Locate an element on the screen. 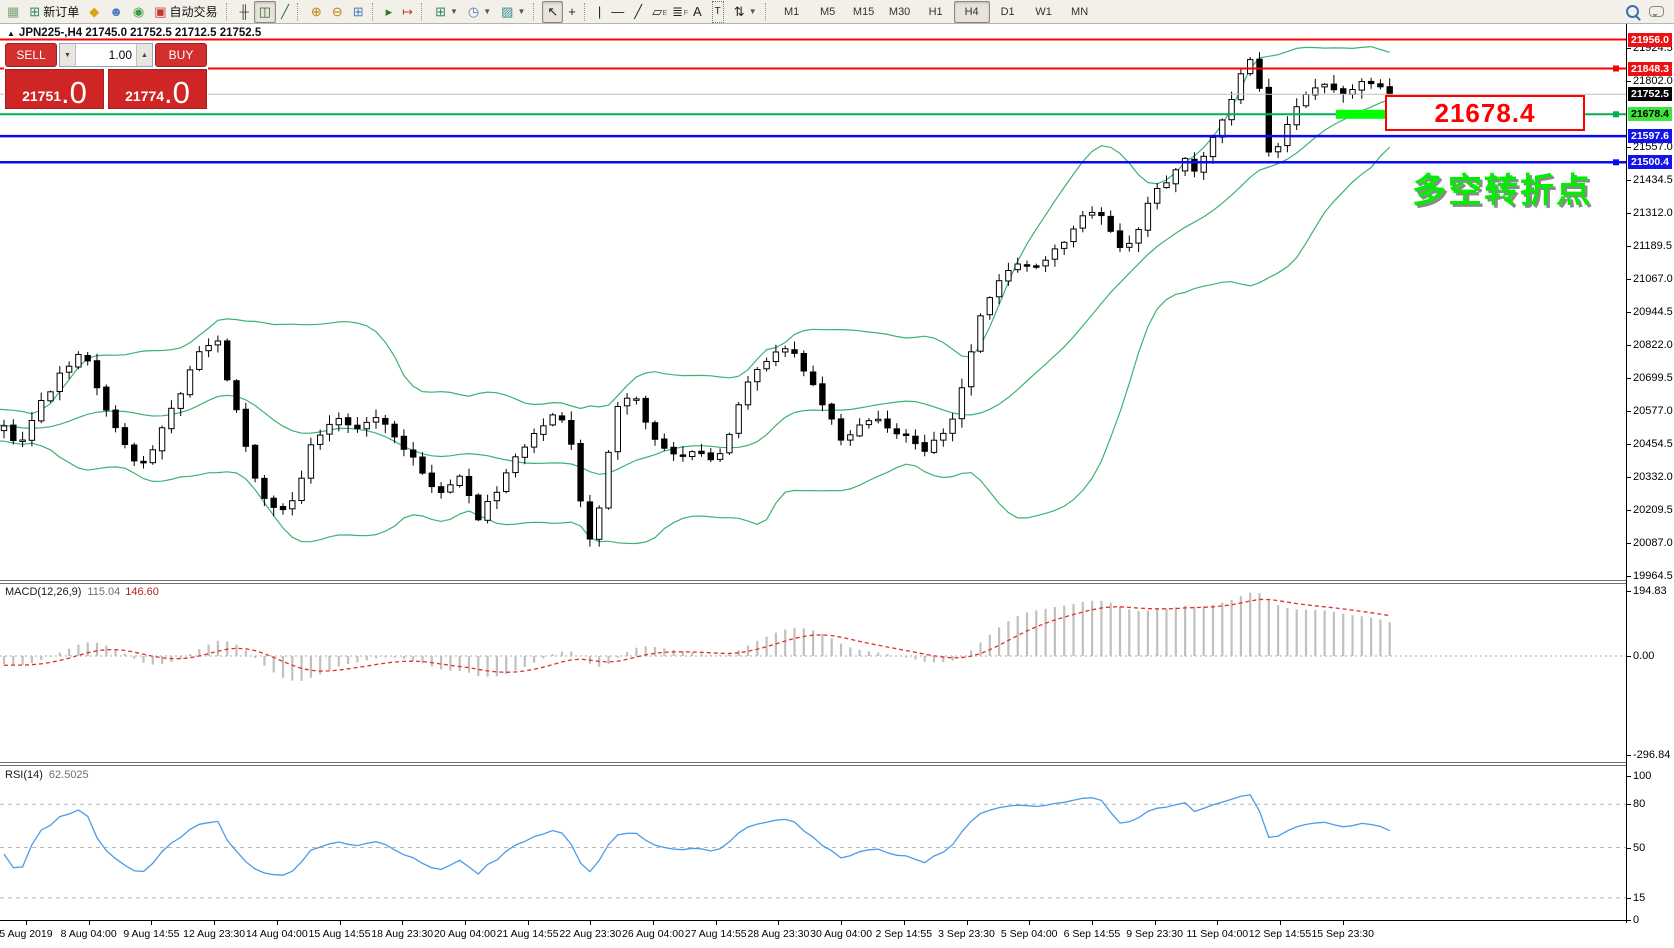  crosshair-button: + is located at coordinates (572, 12).